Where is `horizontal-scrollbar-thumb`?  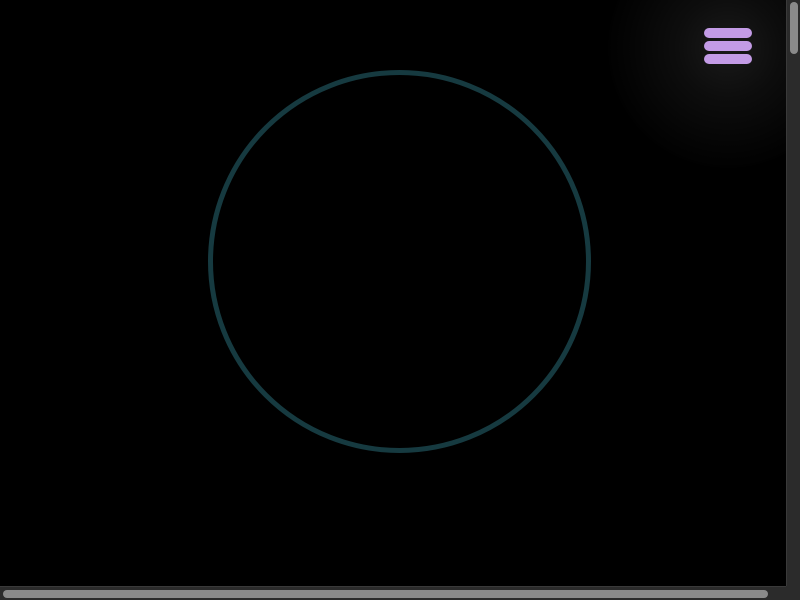 horizontal-scrollbar-thumb is located at coordinates (385, 594).